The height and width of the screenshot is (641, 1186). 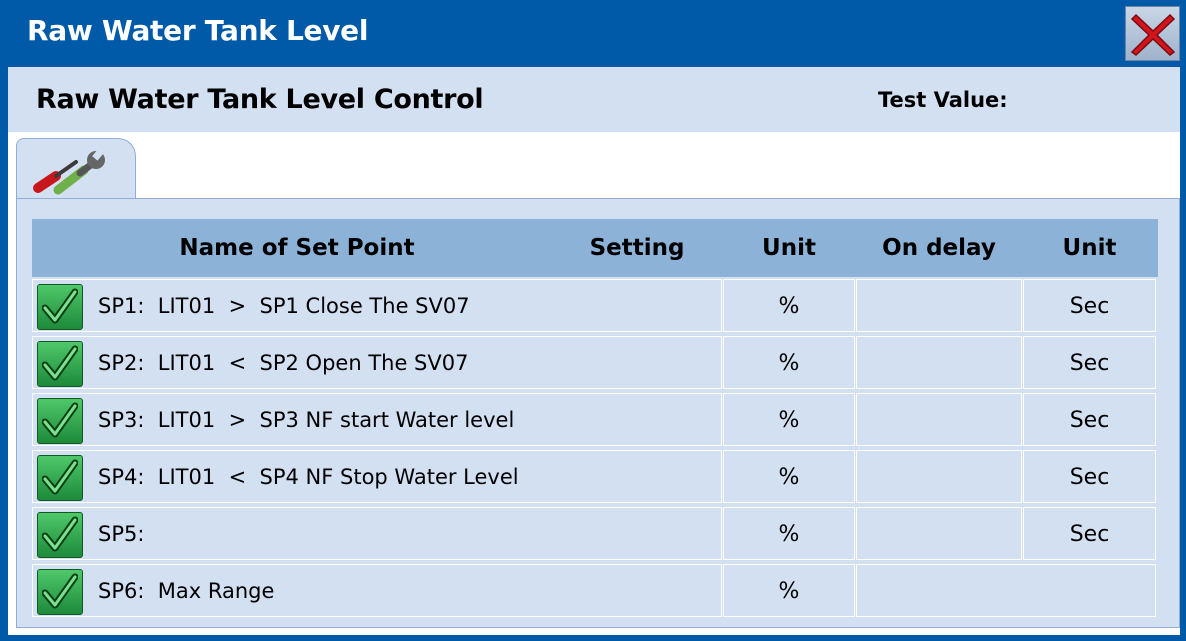 What do you see at coordinates (377, 590) in the screenshot?
I see `setpoint-name-cell: SP6: Max Range` at bounding box center [377, 590].